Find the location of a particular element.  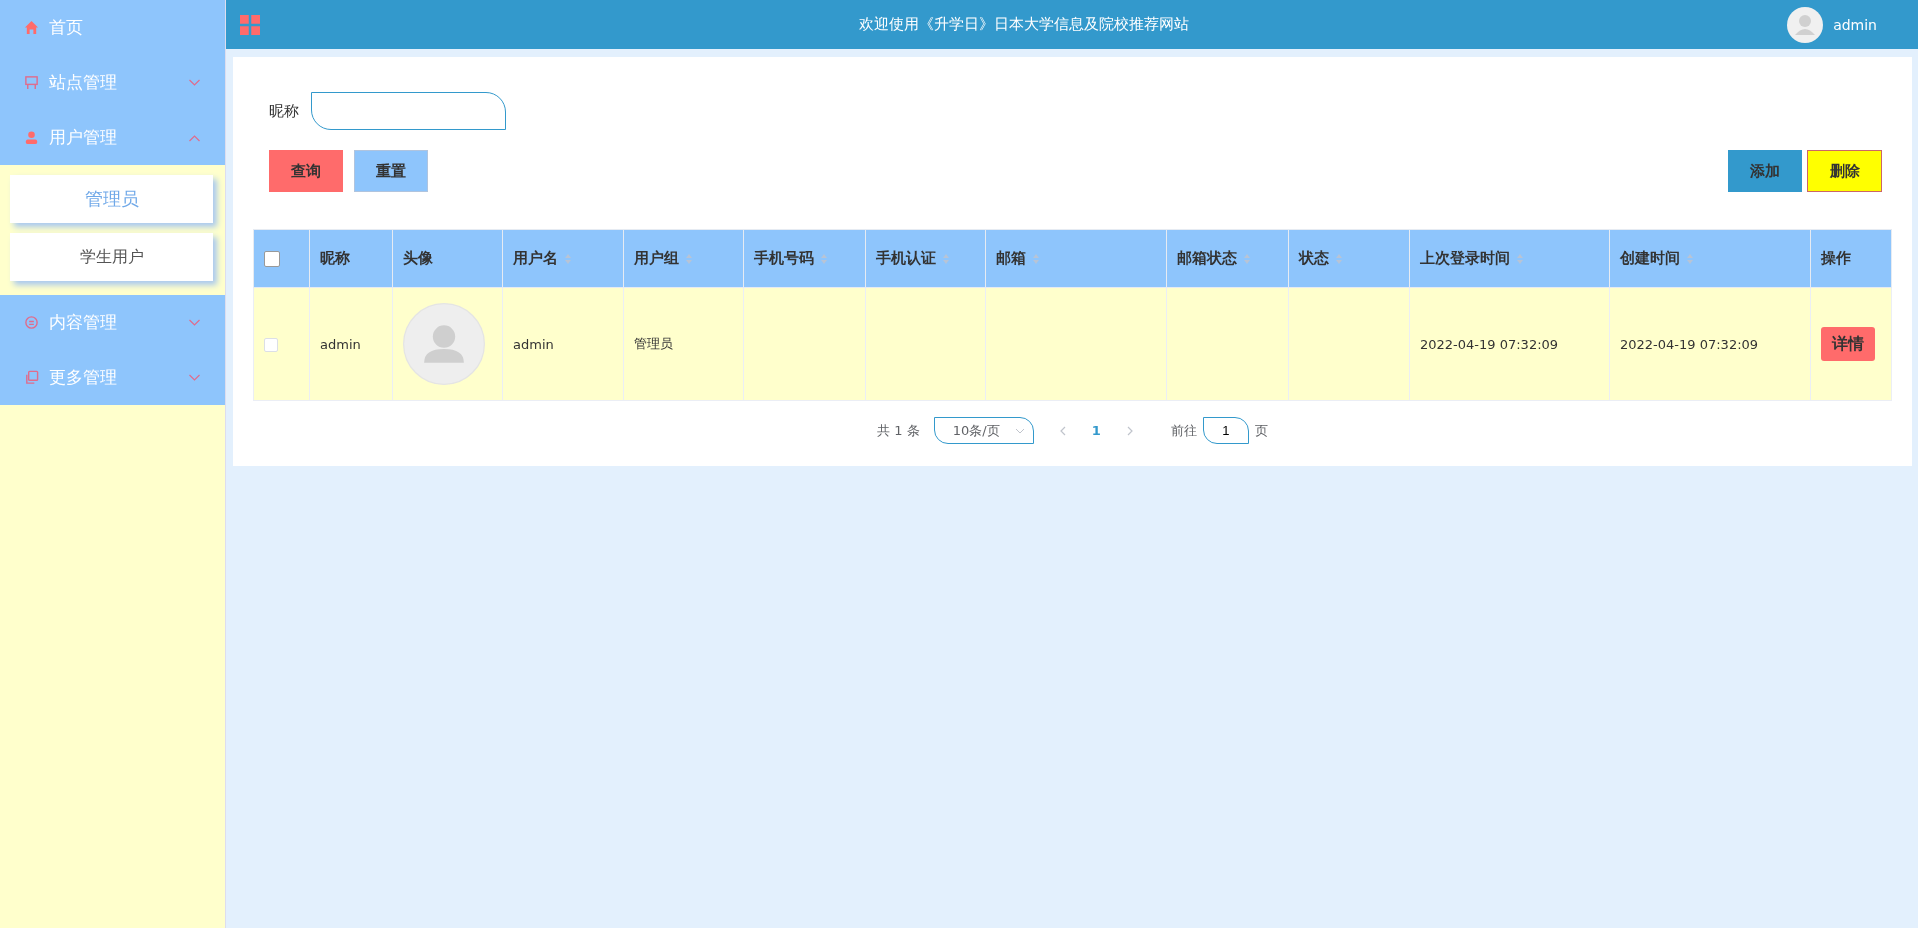

column-header: 头像 is located at coordinates (447, 258).